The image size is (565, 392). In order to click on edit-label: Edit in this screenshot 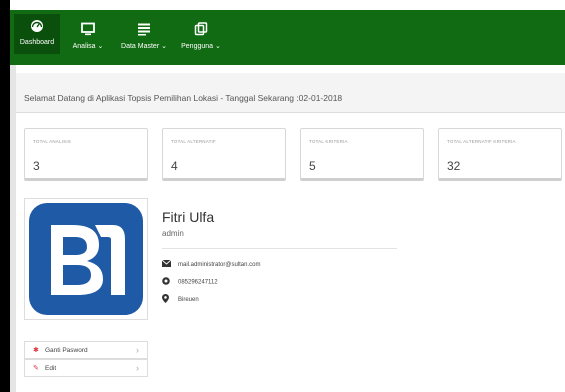, I will do `click(51, 368)`.